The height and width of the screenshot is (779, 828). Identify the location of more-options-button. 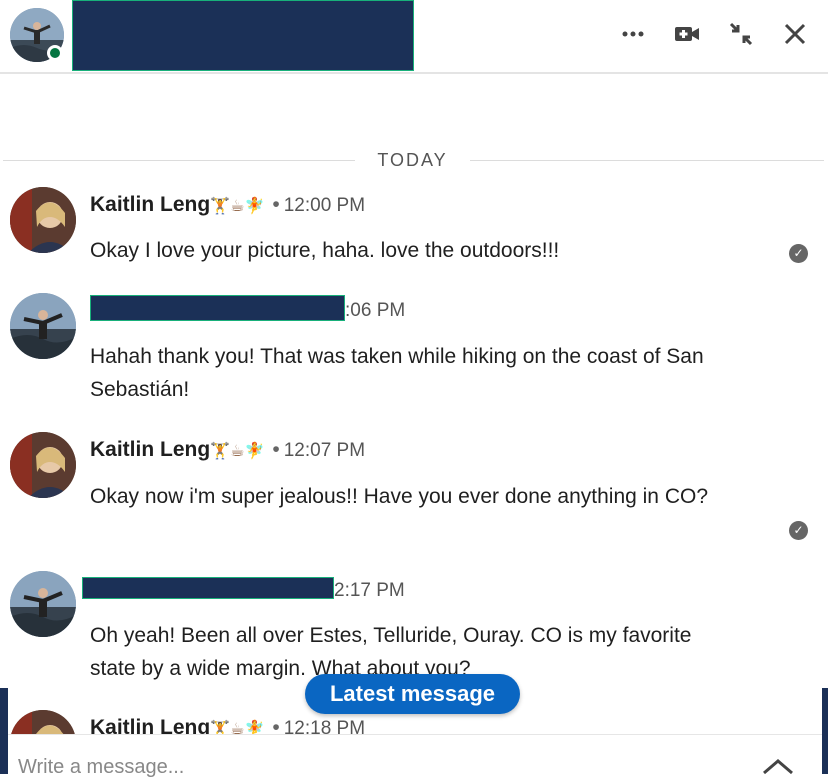
(633, 34).